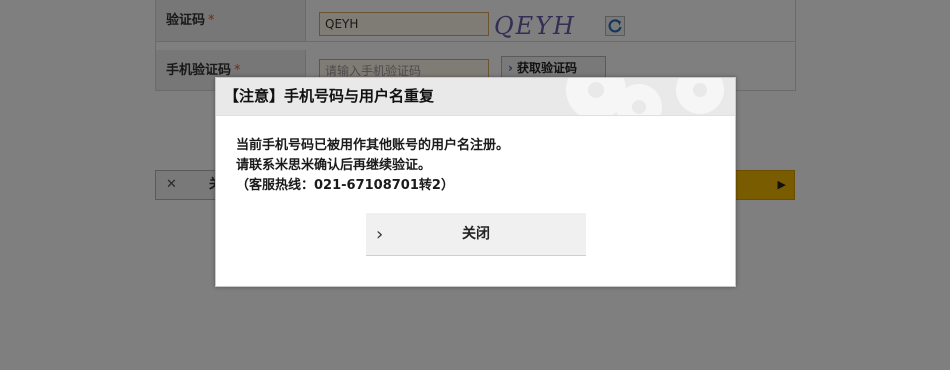 This screenshot has height=370, width=950. I want to click on close-button-label: 关闭, so click(476, 234).